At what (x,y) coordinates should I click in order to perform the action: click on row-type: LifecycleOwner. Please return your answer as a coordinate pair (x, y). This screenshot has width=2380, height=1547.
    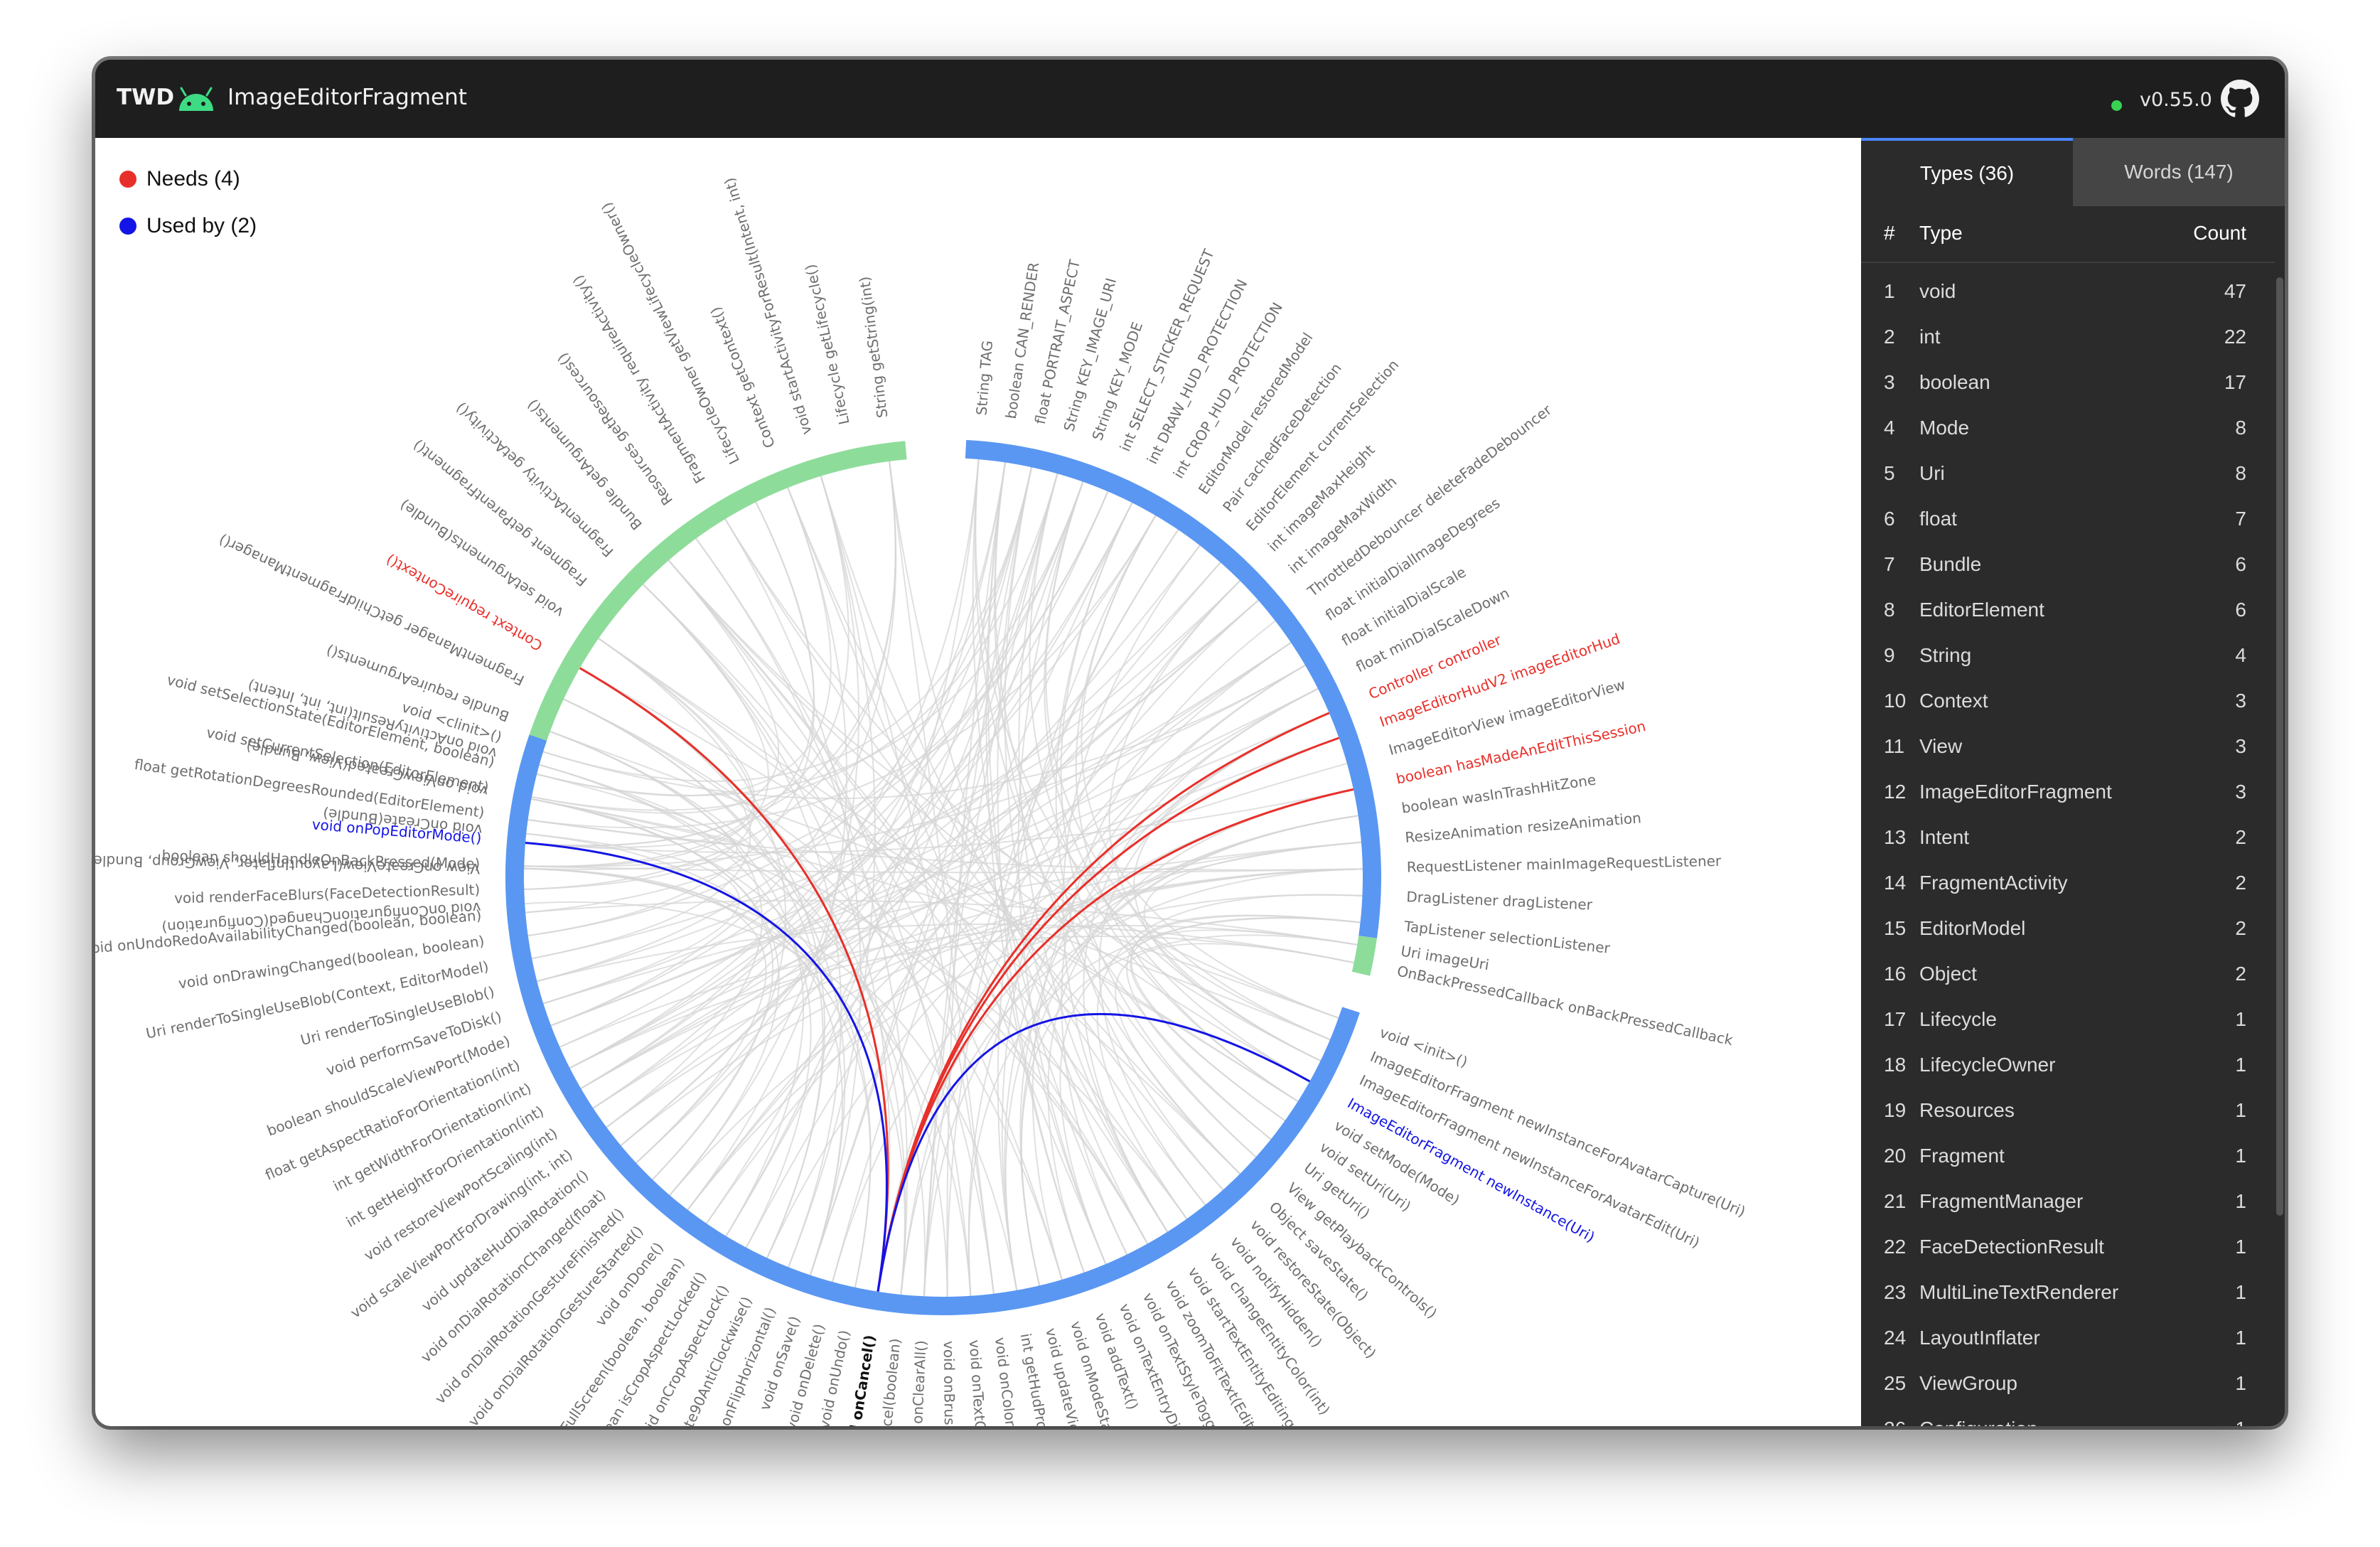
    Looking at the image, I should click on (1988, 1065).